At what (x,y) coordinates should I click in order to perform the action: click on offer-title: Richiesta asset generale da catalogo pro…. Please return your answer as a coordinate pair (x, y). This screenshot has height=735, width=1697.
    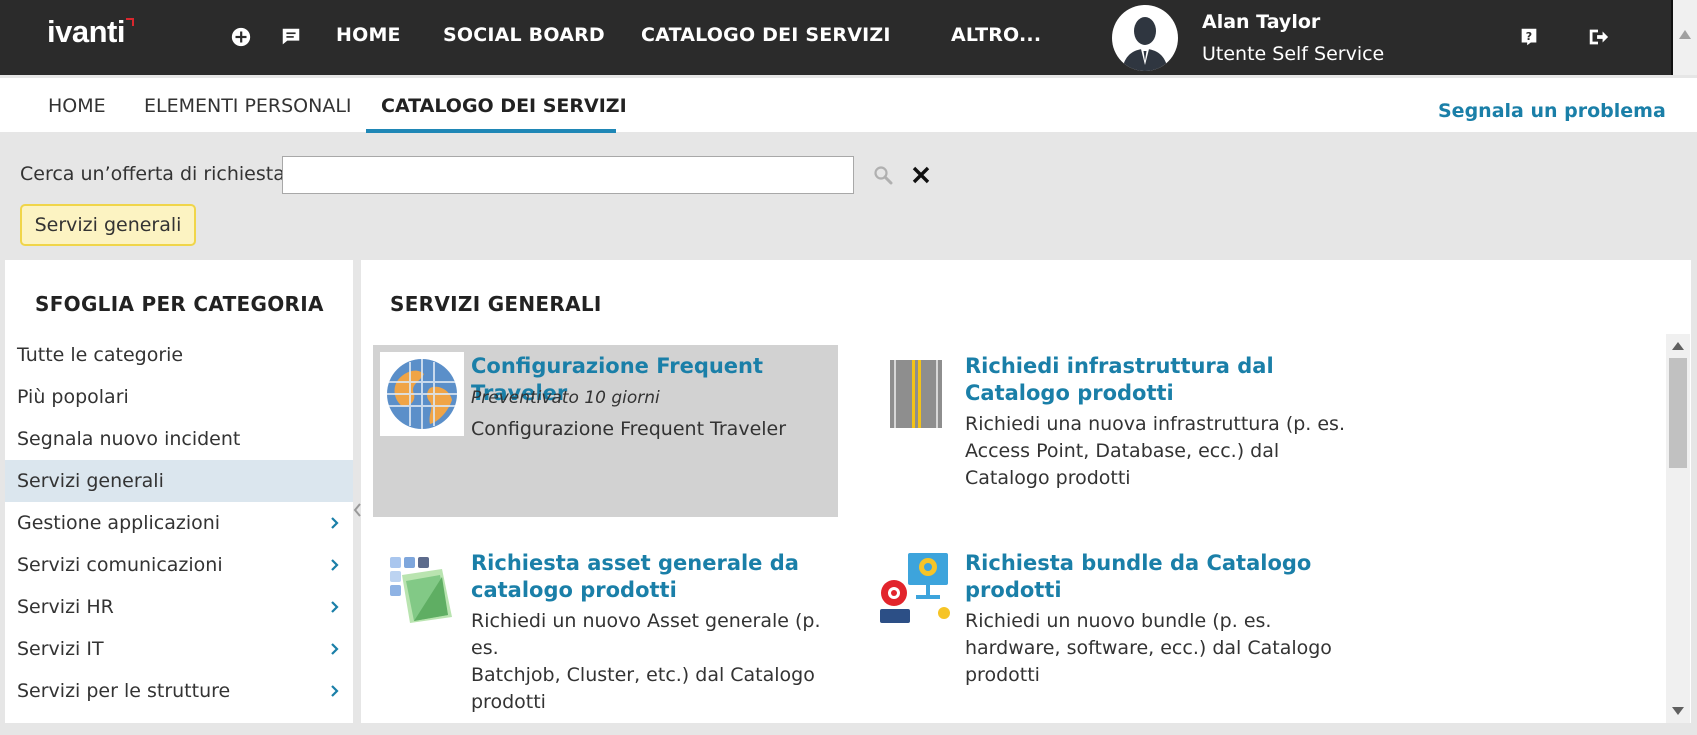
    Looking at the image, I should click on (653, 577).